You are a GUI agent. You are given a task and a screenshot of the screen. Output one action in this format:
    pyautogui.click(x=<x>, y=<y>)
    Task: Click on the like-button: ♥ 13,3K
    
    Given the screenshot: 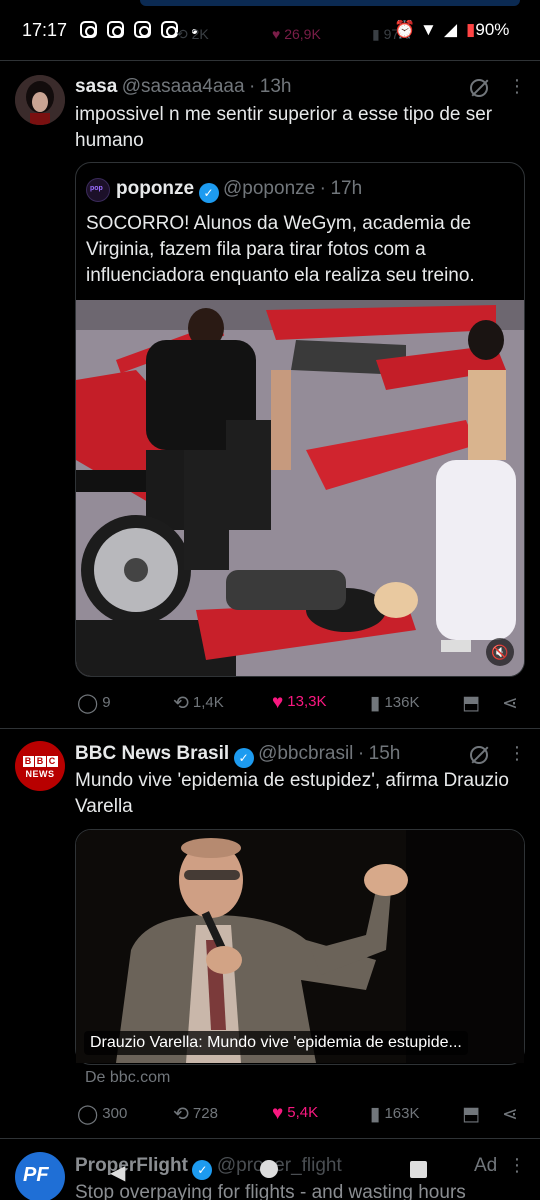 What is the action you would take?
    pyautogui.click(x=299, y=703)
    